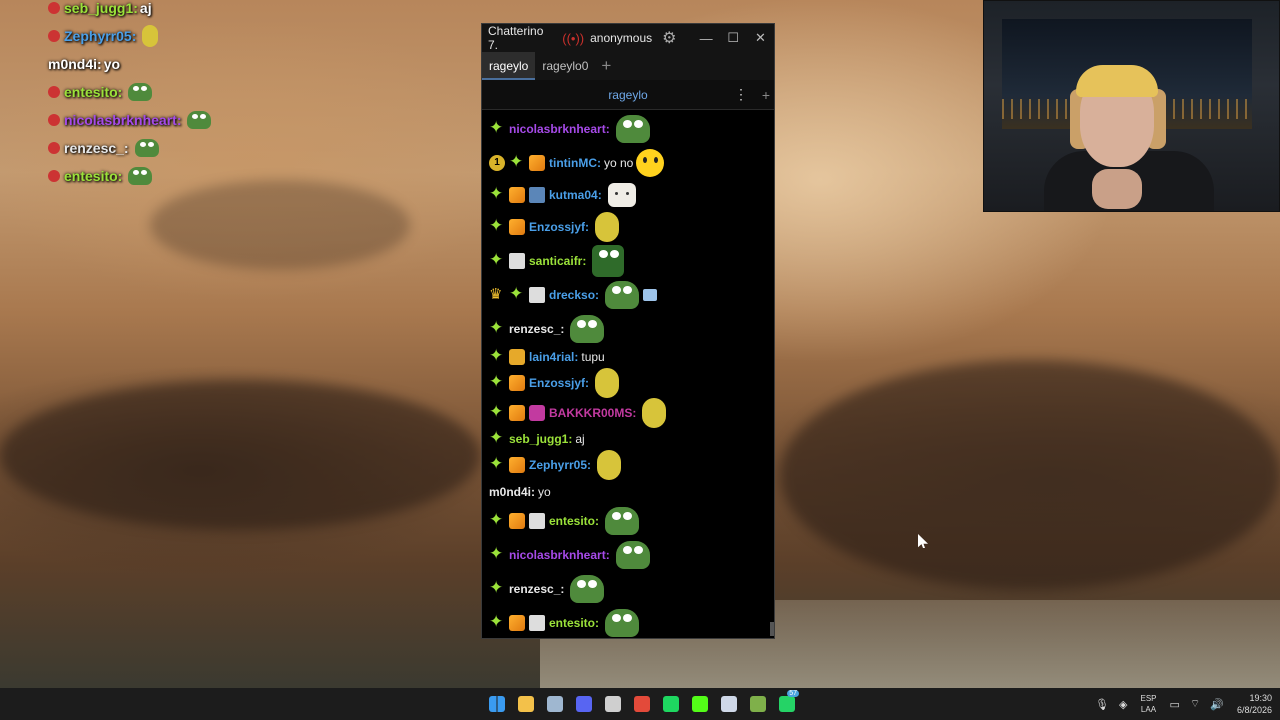 The image size is (1280, 720). I want to click on window-titlebar: Chatterino 7. ((•)) anonymous ⚙ — ☐ ✕, so click(628, 38).